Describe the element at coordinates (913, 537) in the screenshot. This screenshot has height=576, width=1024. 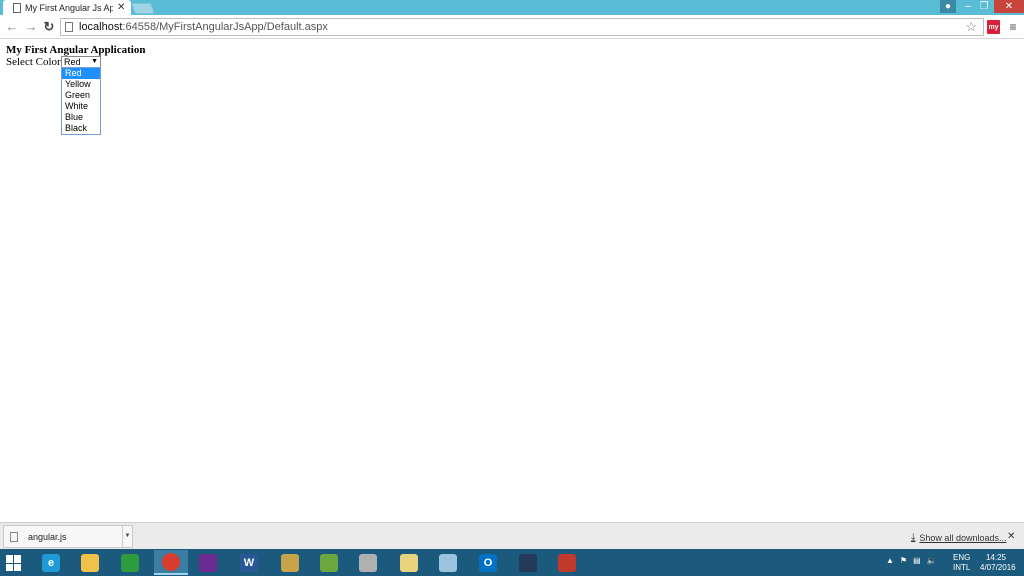
I see `download-icon: ⤓` at that location.